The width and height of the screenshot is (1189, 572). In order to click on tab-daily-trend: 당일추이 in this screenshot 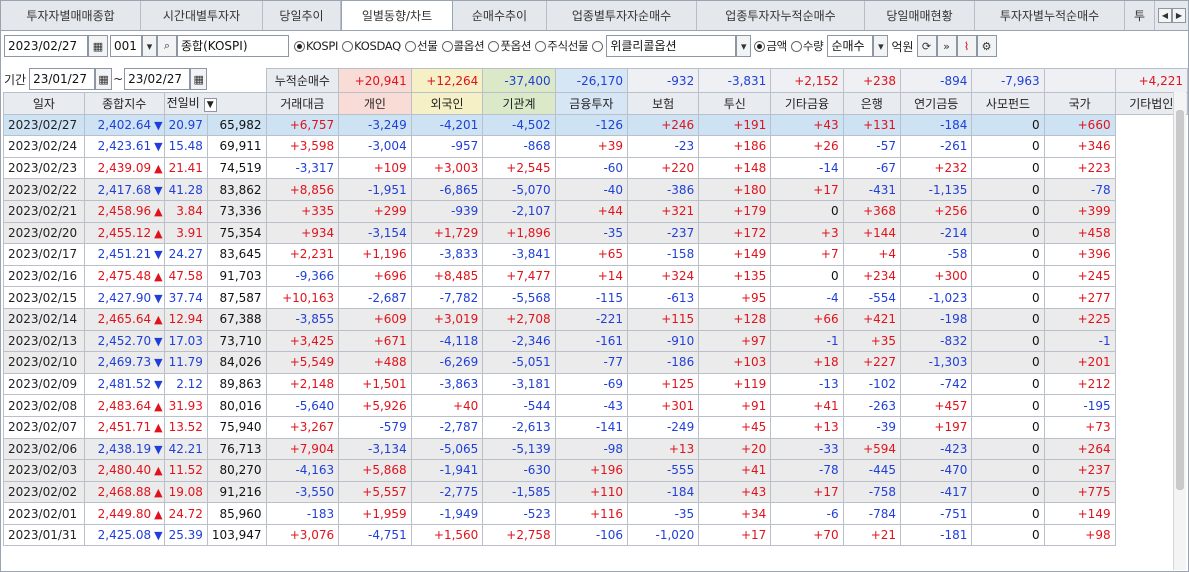, I will do `click(302, 15)`.